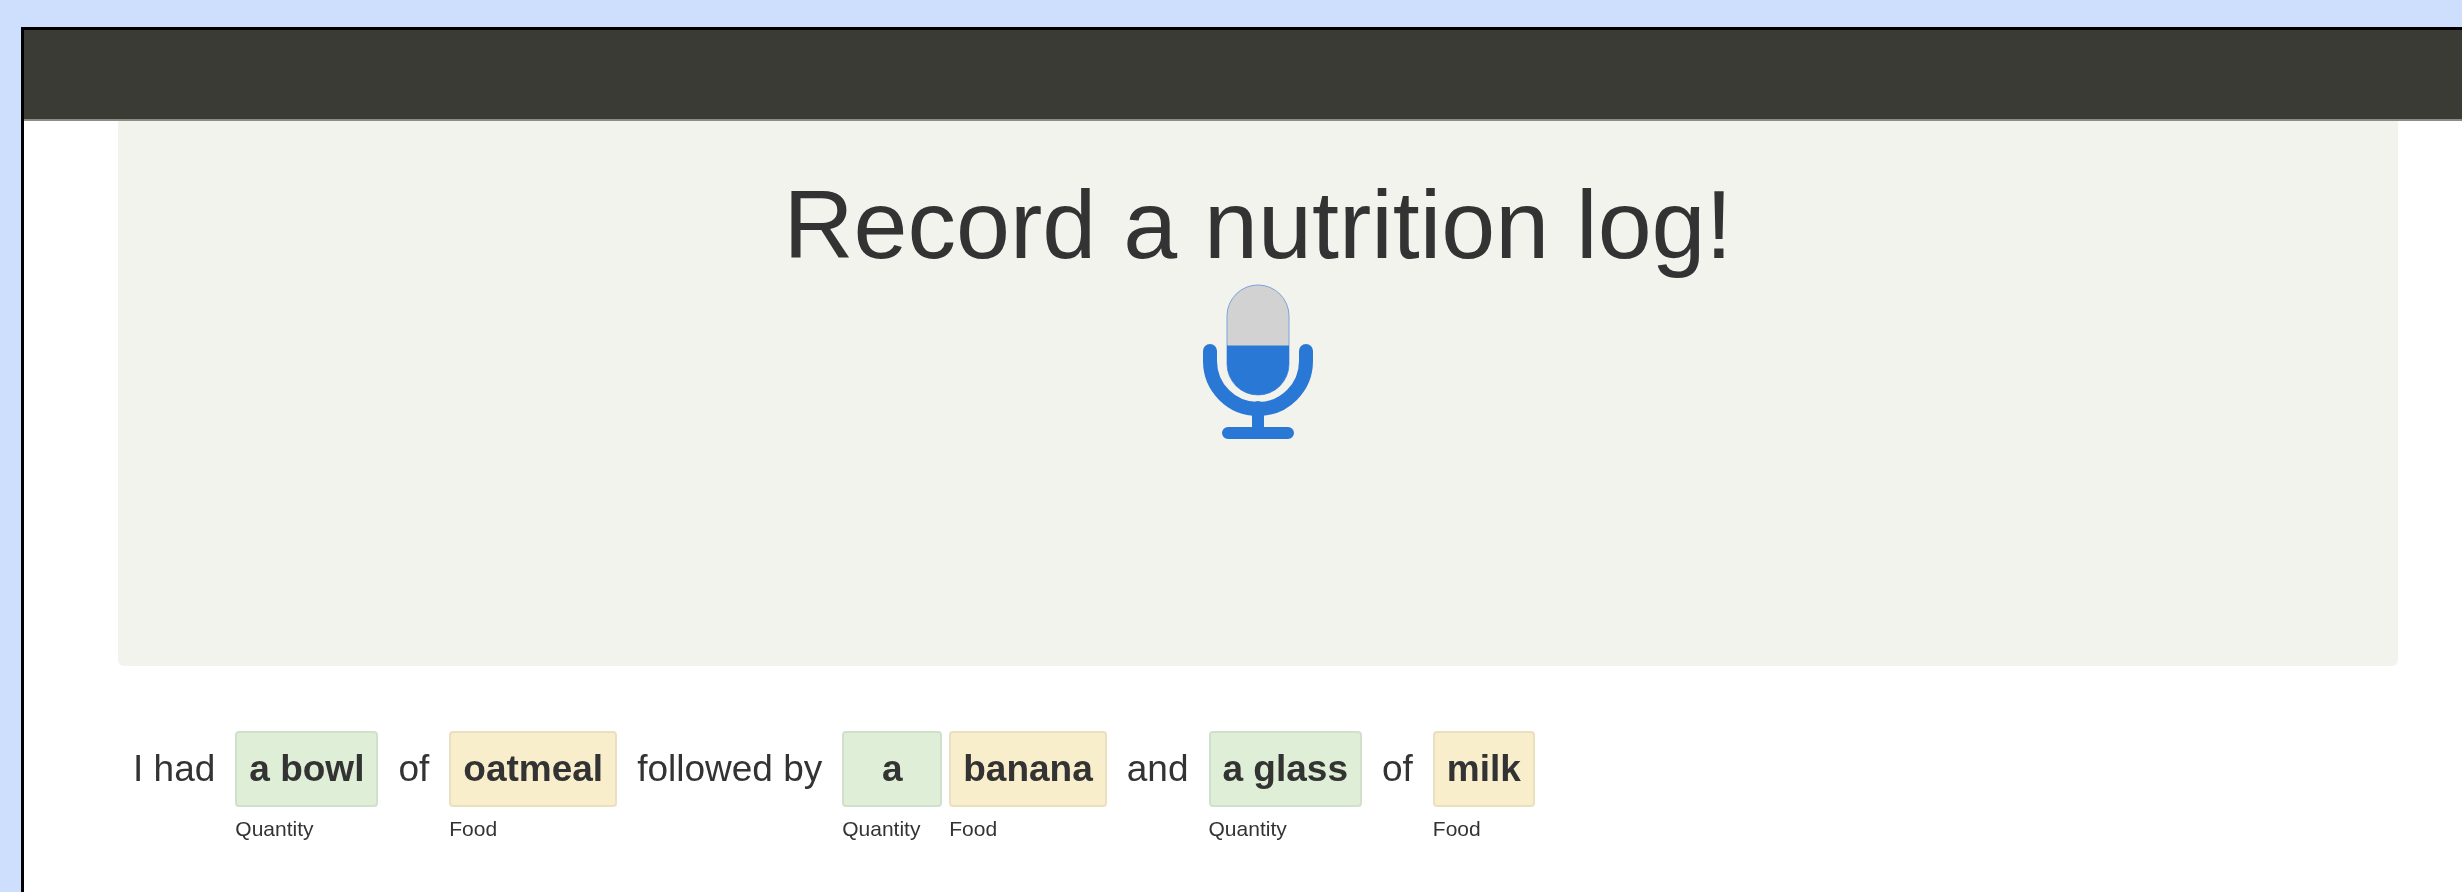 This screenshot has height=892, width=2462. What do you see at coordinates (730, 769) in the screenshot?
I see `sentence-text: followed by` at bounding box center [730, 769].